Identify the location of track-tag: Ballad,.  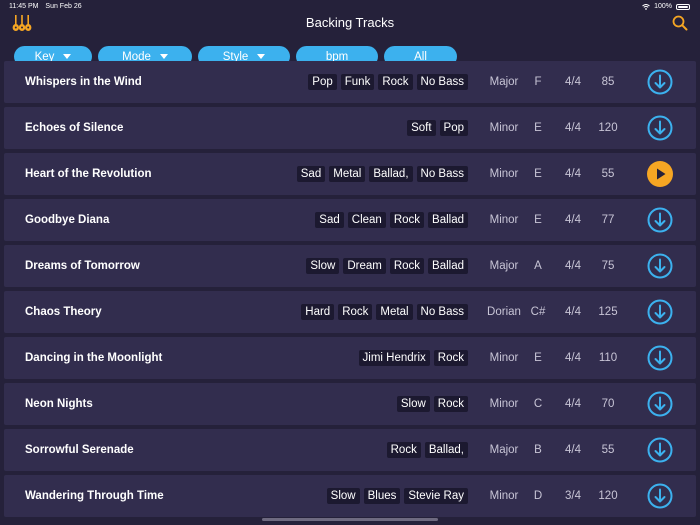
(391, 174).